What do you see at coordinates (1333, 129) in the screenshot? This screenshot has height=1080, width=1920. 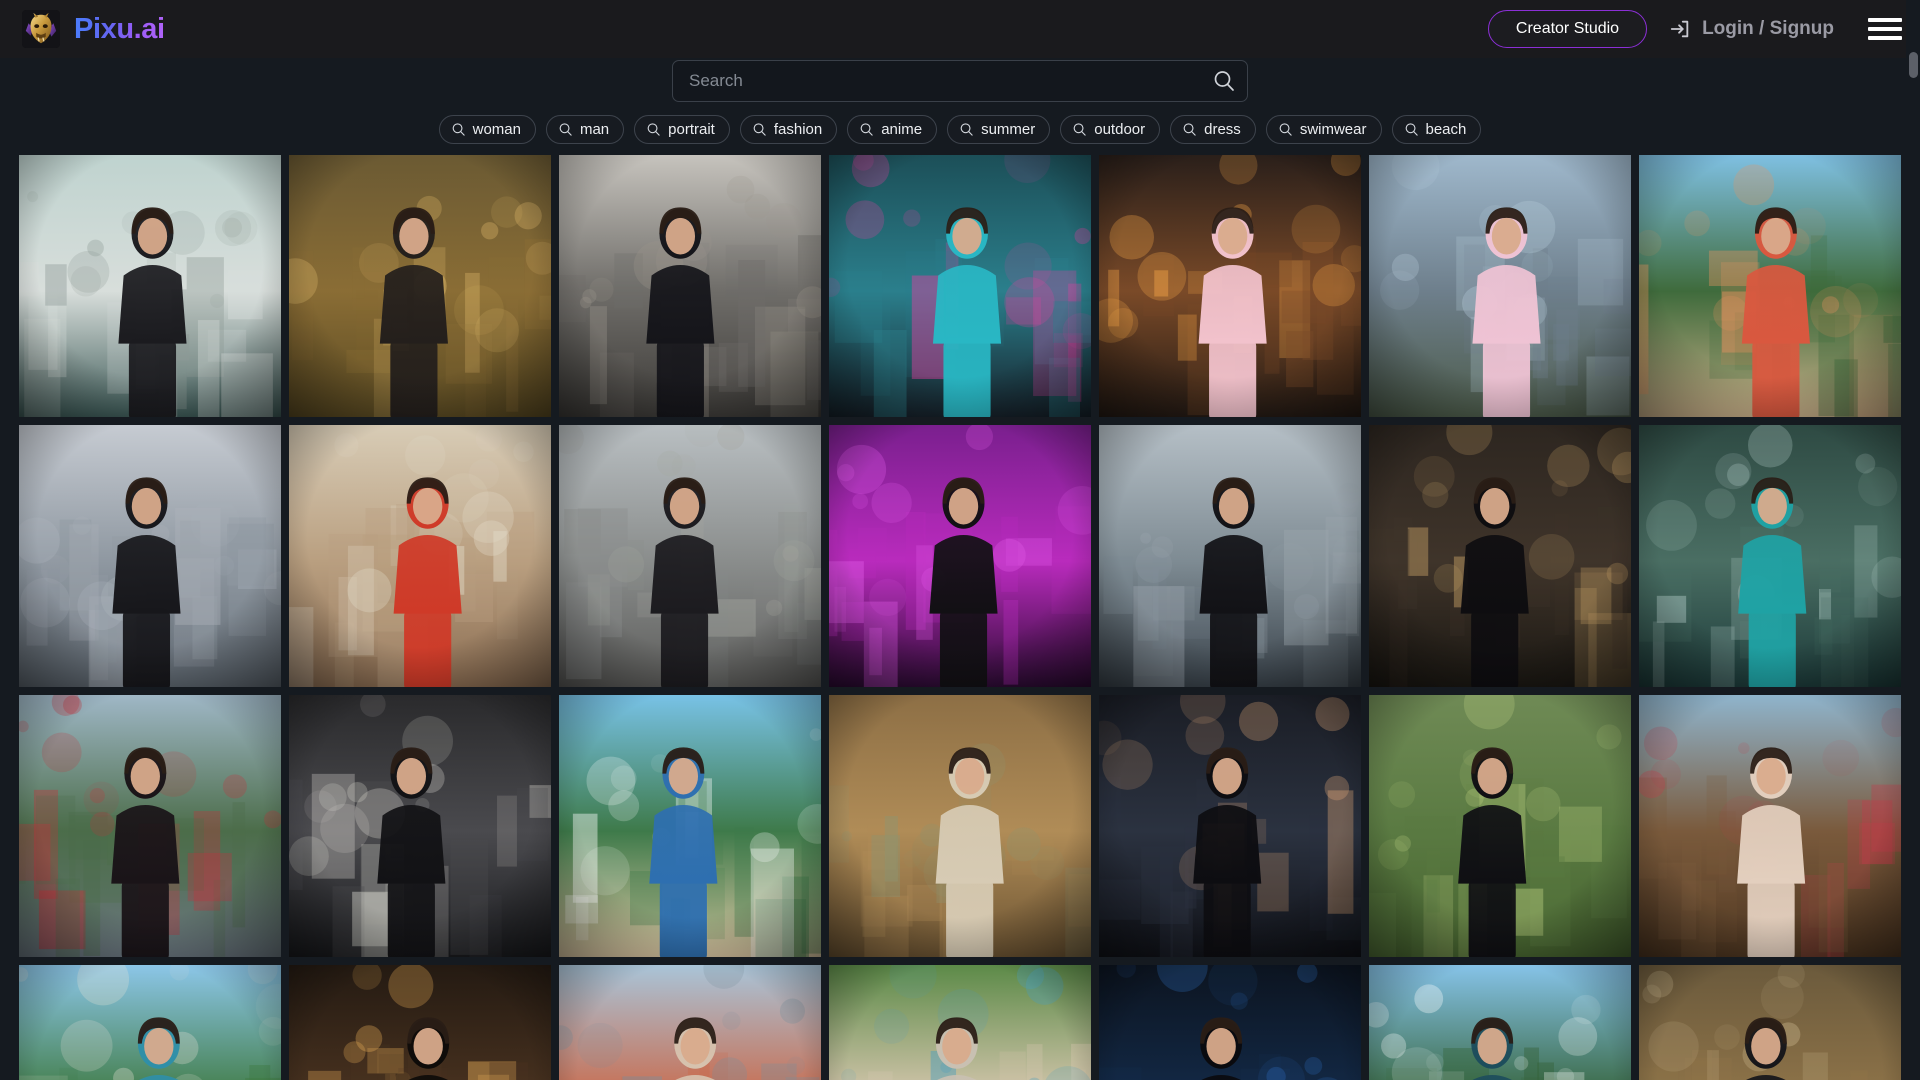 I see `tag-chip-label: swimwear` at bounding box center [1333, 129].